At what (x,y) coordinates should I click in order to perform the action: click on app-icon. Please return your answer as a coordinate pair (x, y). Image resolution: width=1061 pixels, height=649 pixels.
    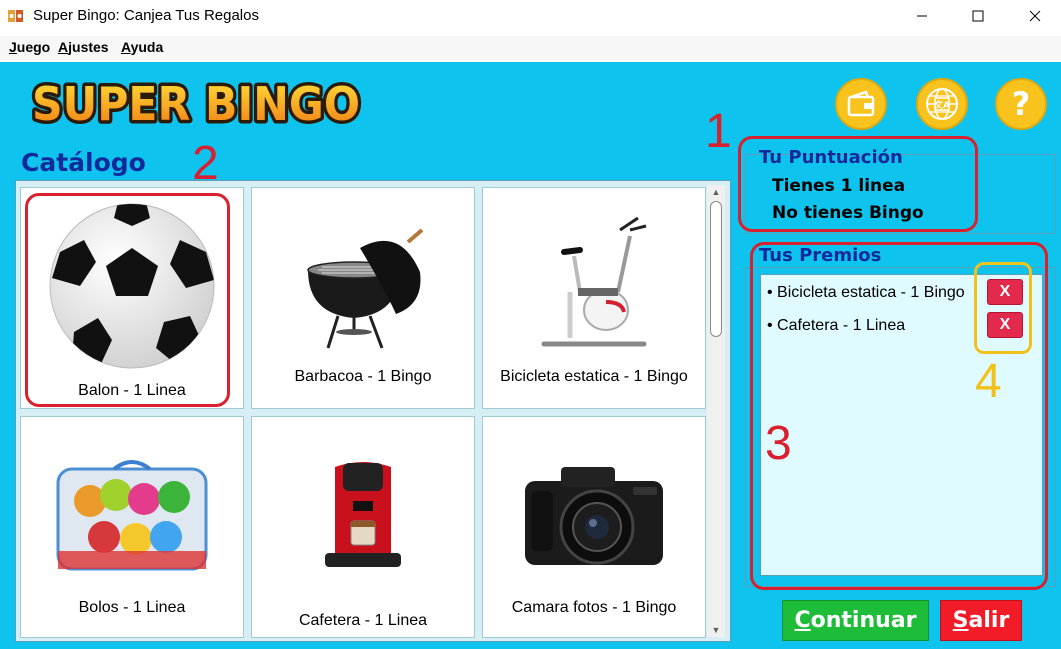
    Looking at the image, I should click on (15, 16).